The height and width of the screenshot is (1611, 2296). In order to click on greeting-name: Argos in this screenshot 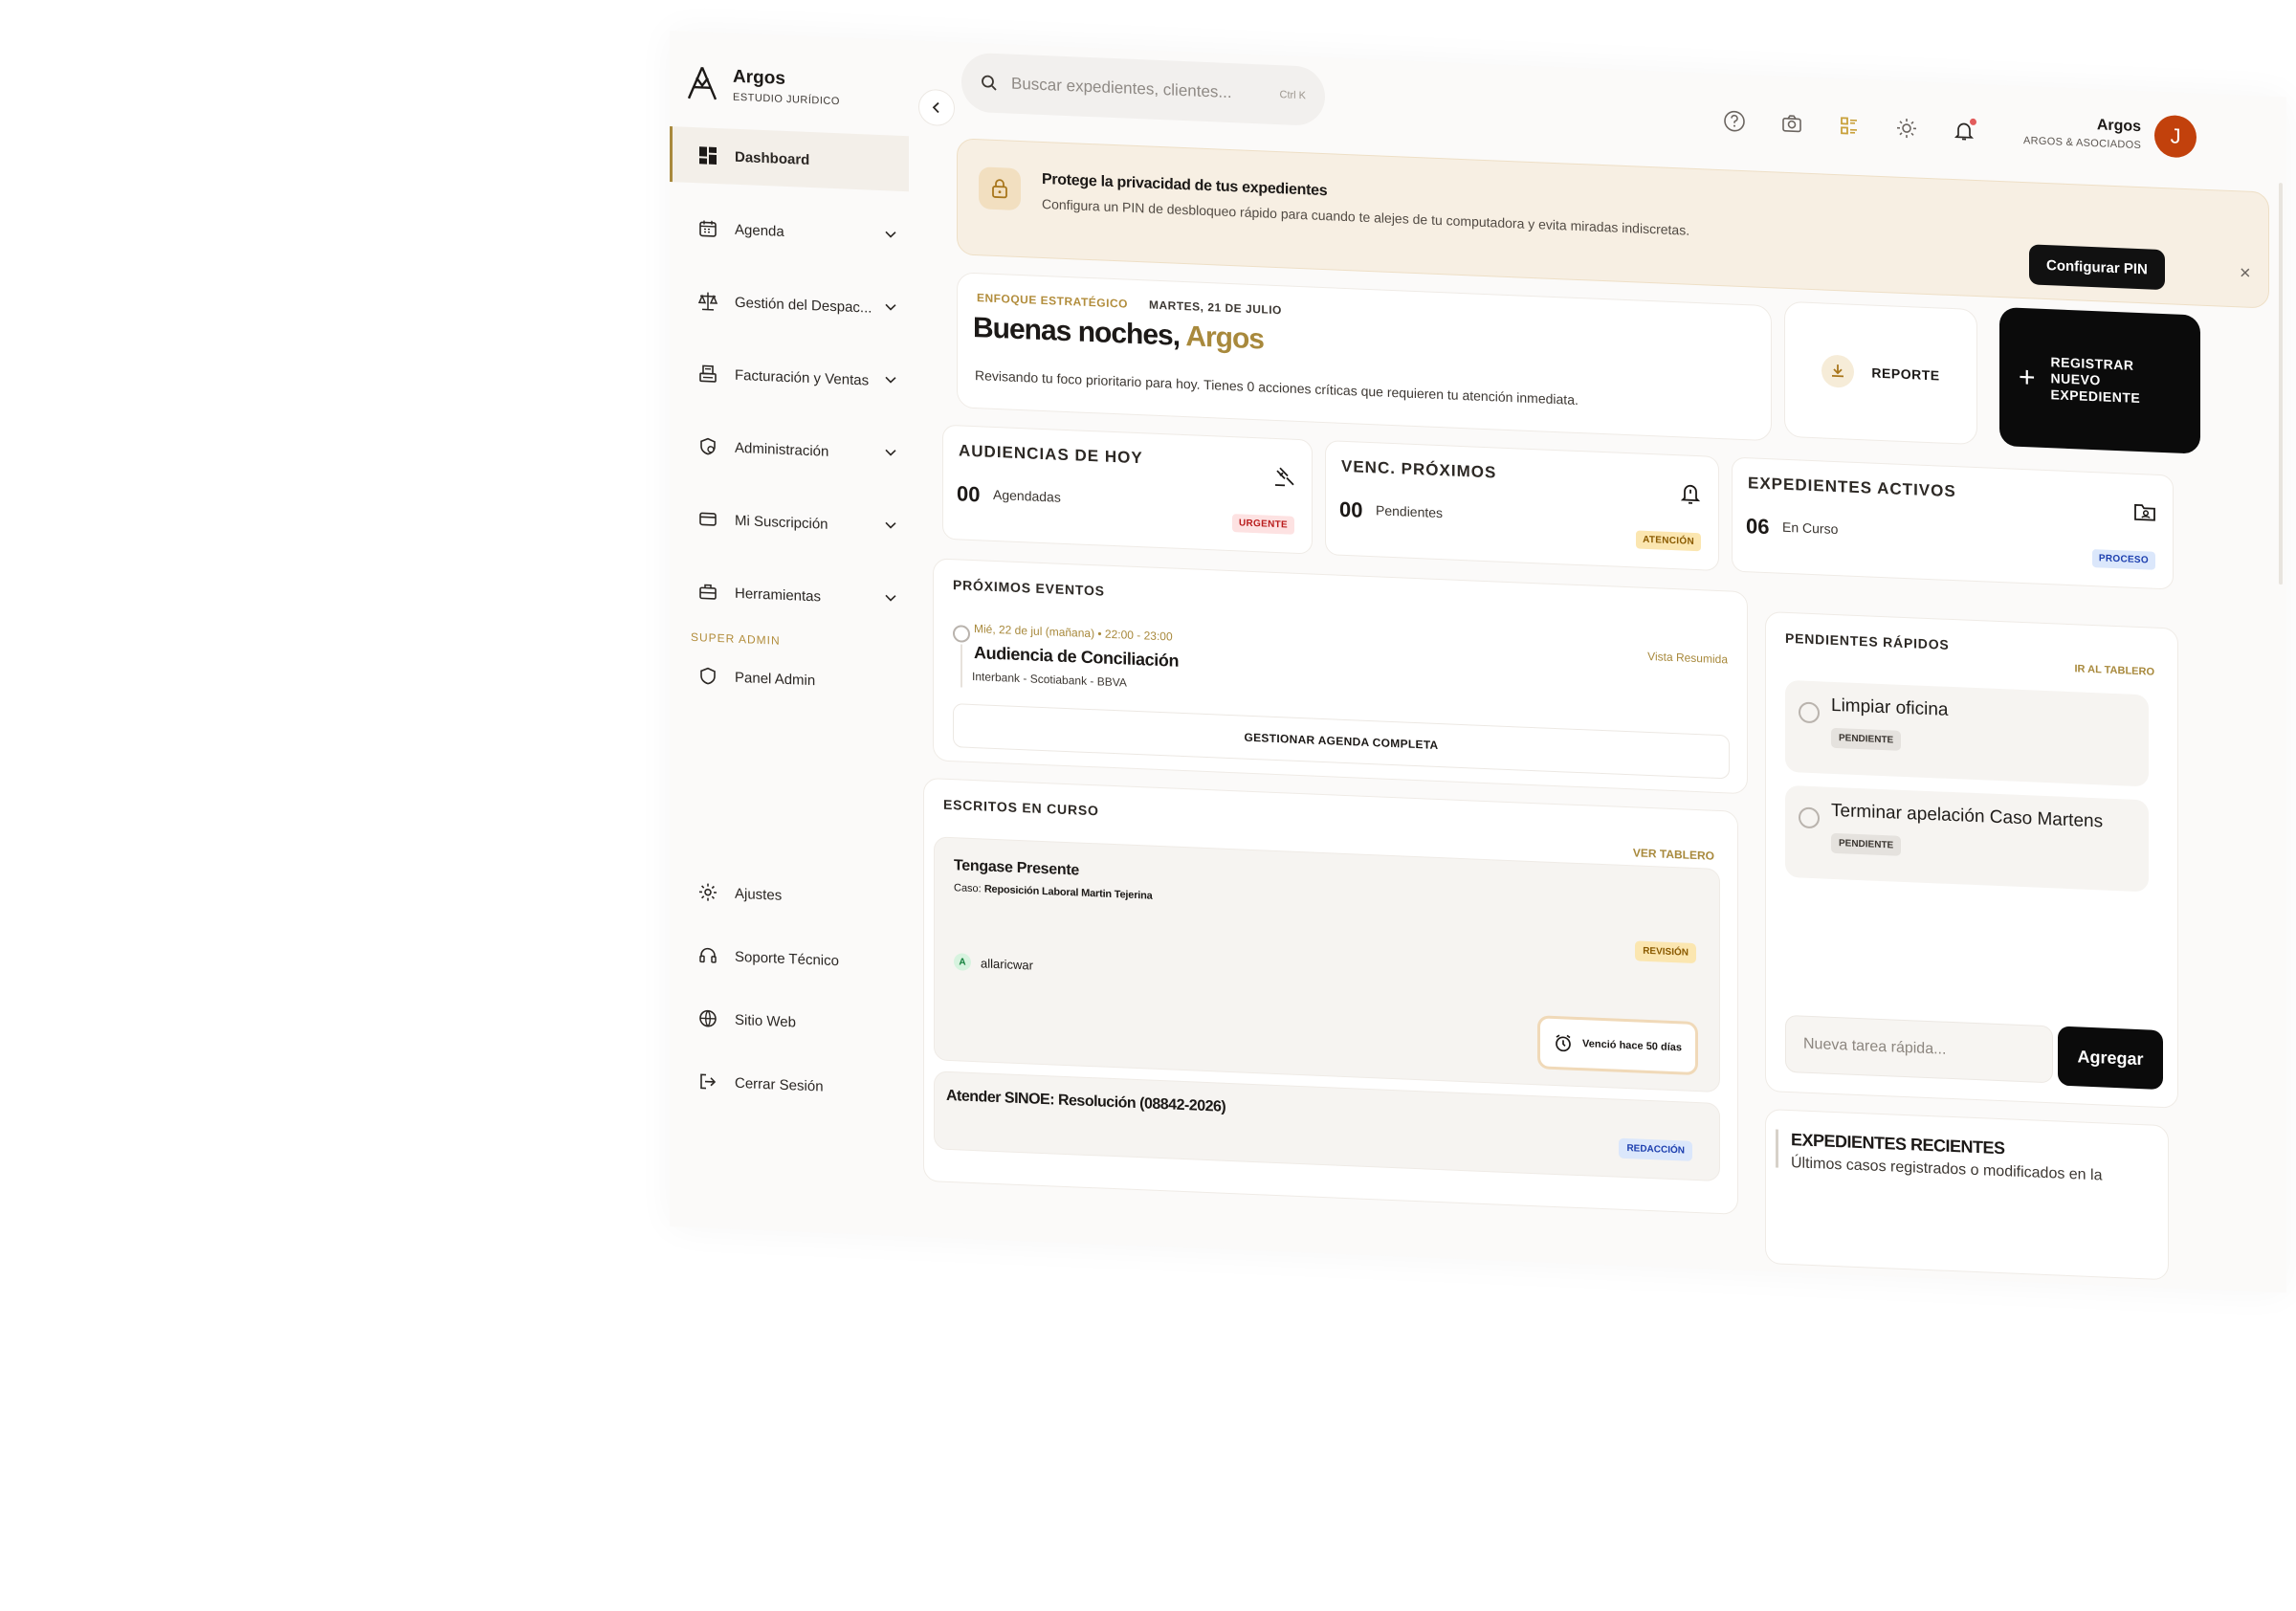, I will do `click(1224, 338)`.